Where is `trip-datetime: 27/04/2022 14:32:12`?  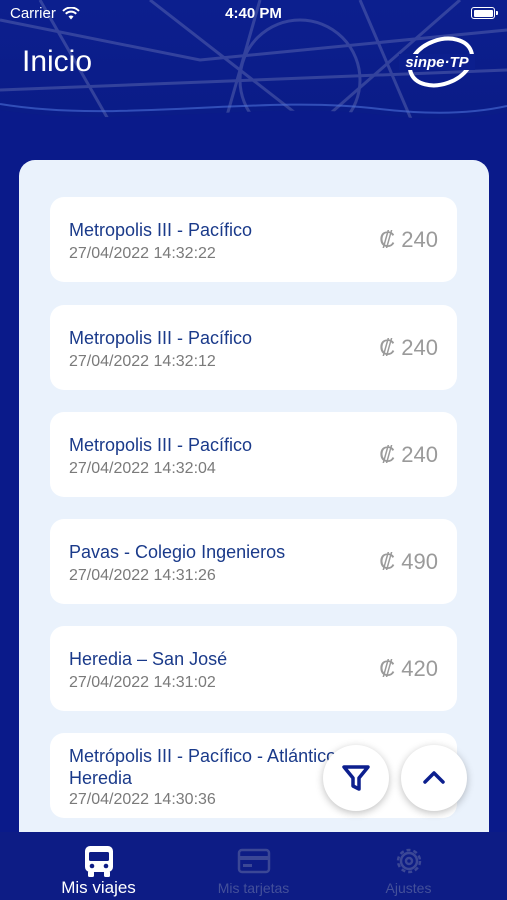
trip-datetime: 27/04/2022 14:32:12 is located at coordinates (142, 361).